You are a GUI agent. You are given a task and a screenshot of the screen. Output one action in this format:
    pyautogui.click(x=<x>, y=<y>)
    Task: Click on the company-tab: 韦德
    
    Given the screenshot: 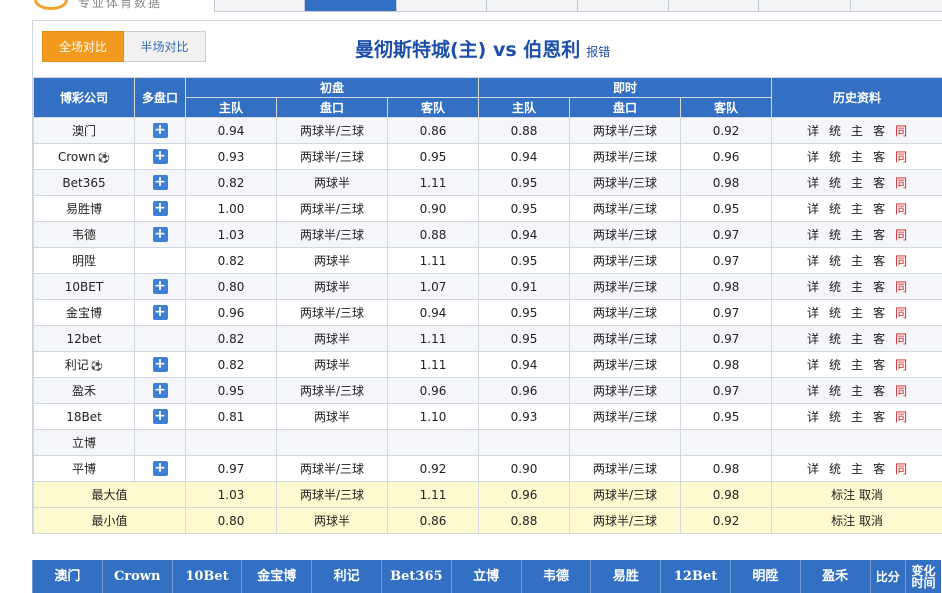 What is the action you would take?
    pyautogui.click(x=556, y=576)
    